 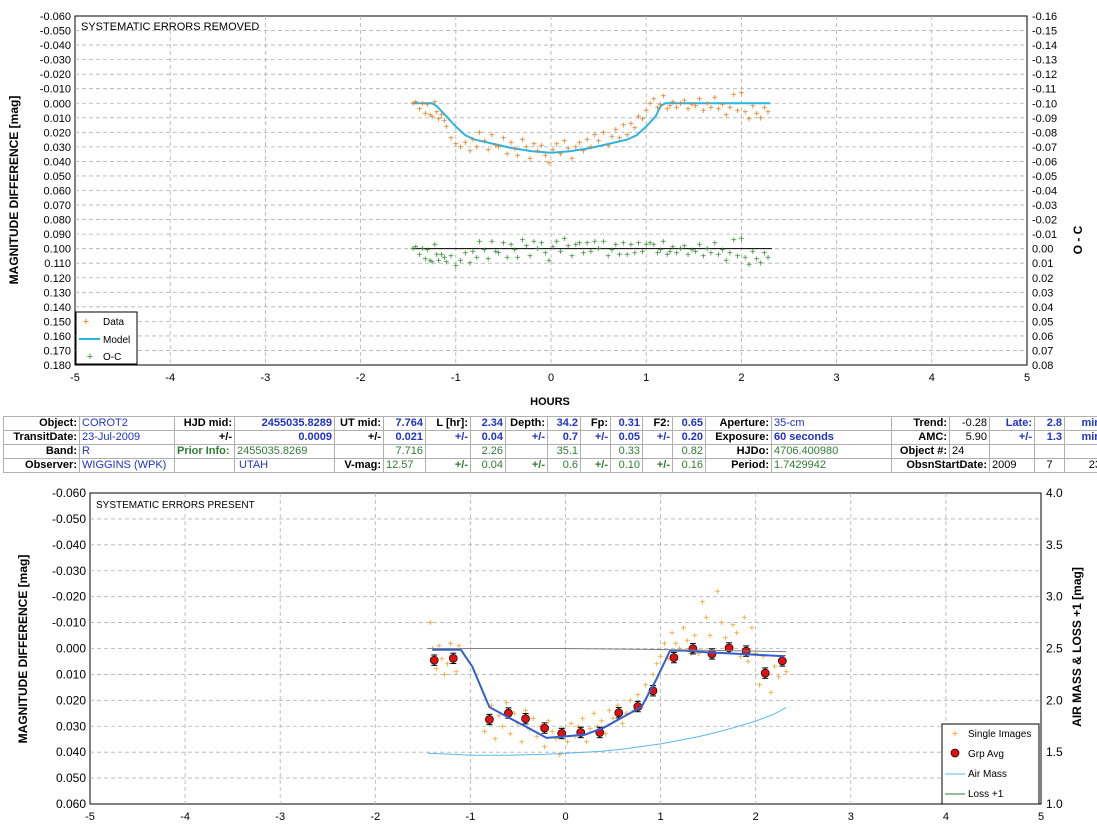 I want to click on obs-day-value: 23, so click(x=1080, y=465).